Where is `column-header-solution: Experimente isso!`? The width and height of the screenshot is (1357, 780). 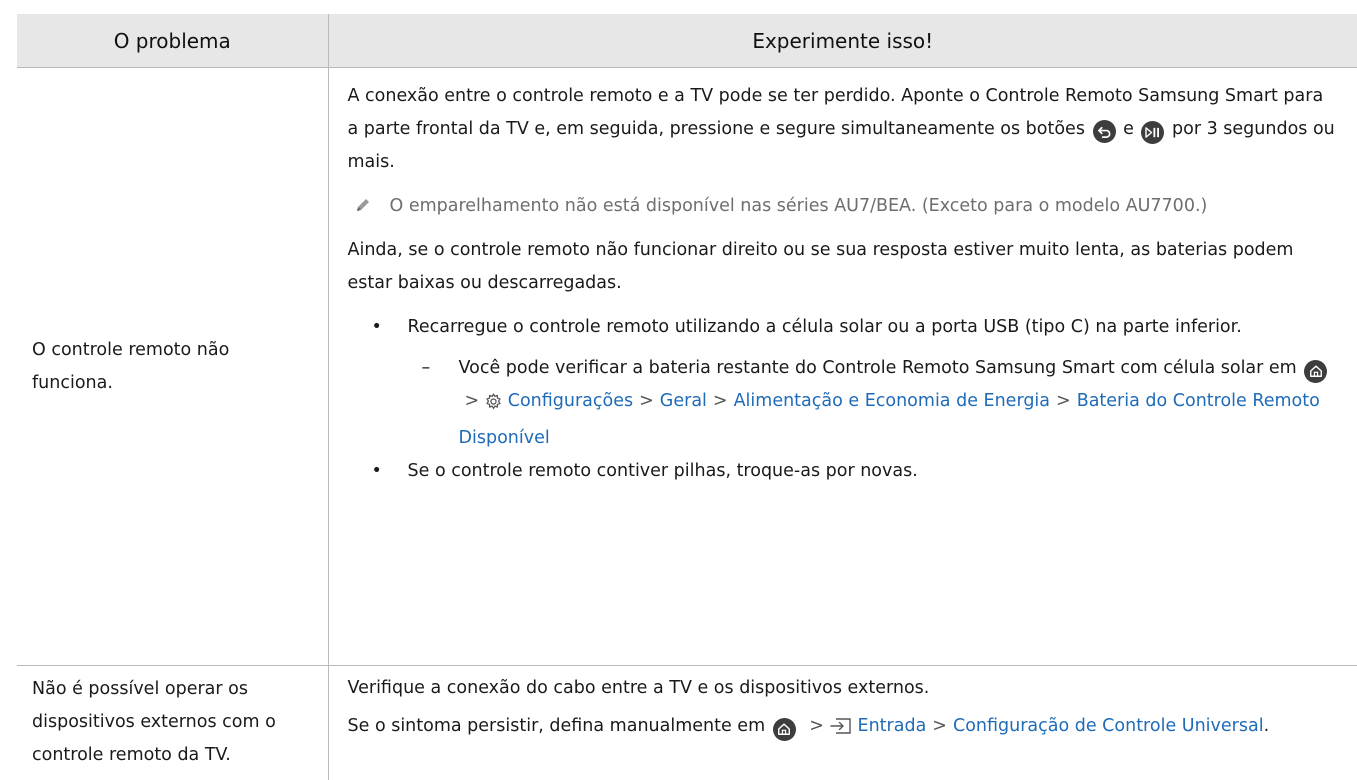
column-header-solution: Experimente isso! is located at coordinates (842, 41).